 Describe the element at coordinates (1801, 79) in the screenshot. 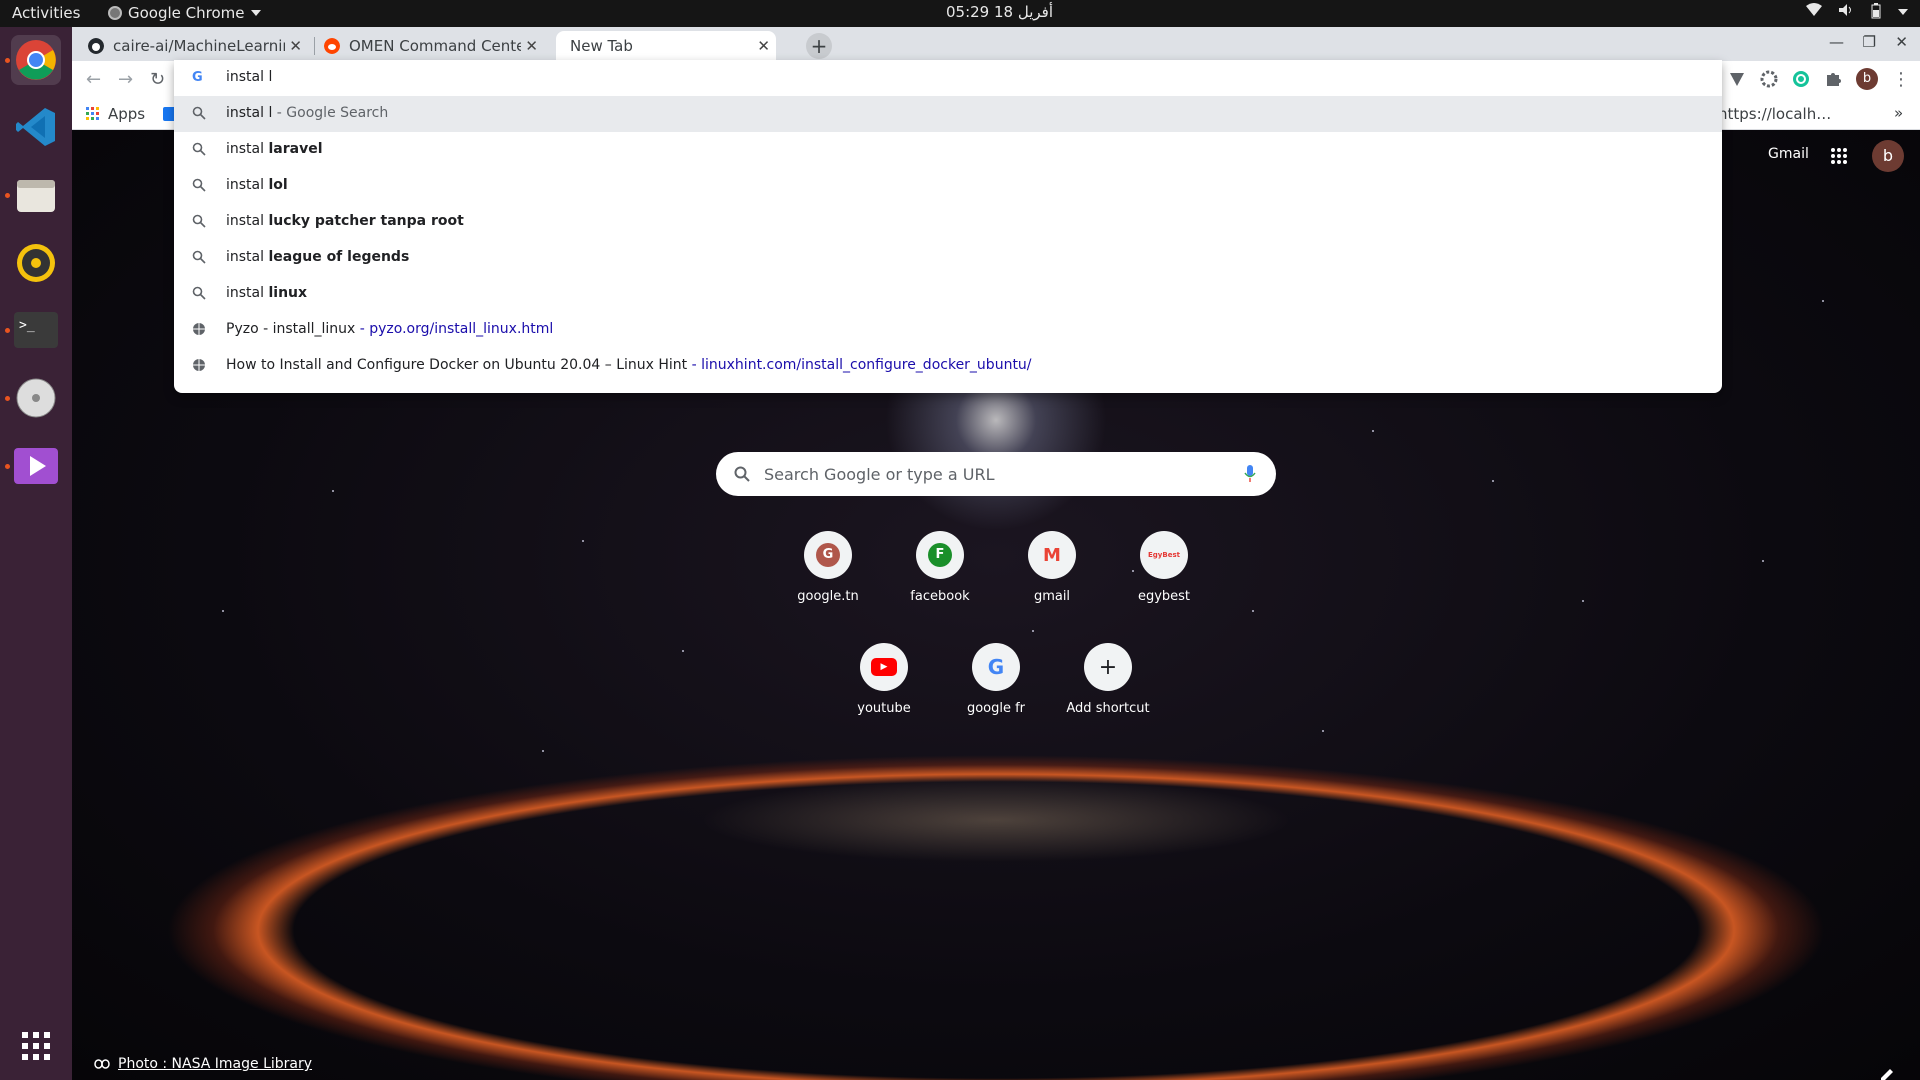

I see `grammar-extension-icon` at that location.